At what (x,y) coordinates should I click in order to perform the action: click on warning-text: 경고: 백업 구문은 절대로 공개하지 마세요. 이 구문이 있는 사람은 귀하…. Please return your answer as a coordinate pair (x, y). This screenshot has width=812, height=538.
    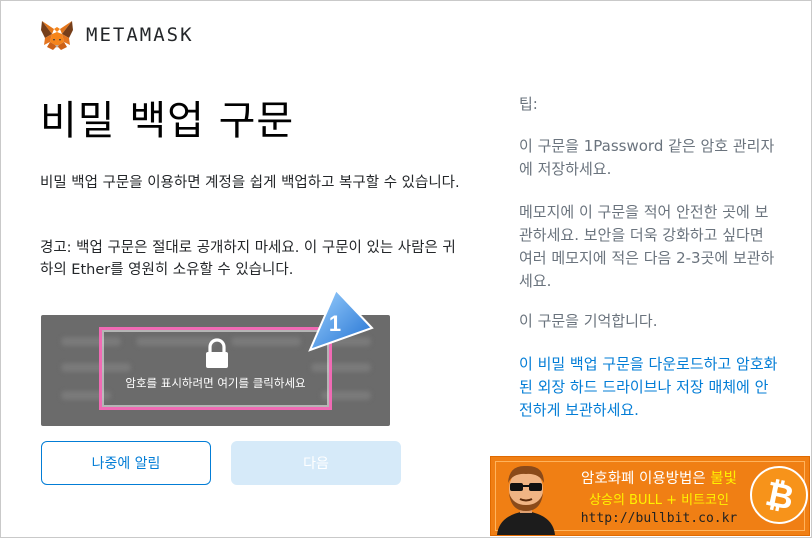
    Looking at the image, I should click on (248, 259).